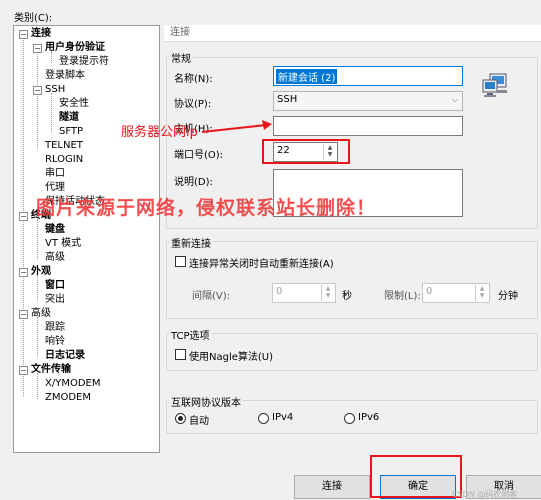  Describe the element at coordinates (55, 342) in the screenshot. I see `tree-item-bell: 响铃` at that location.